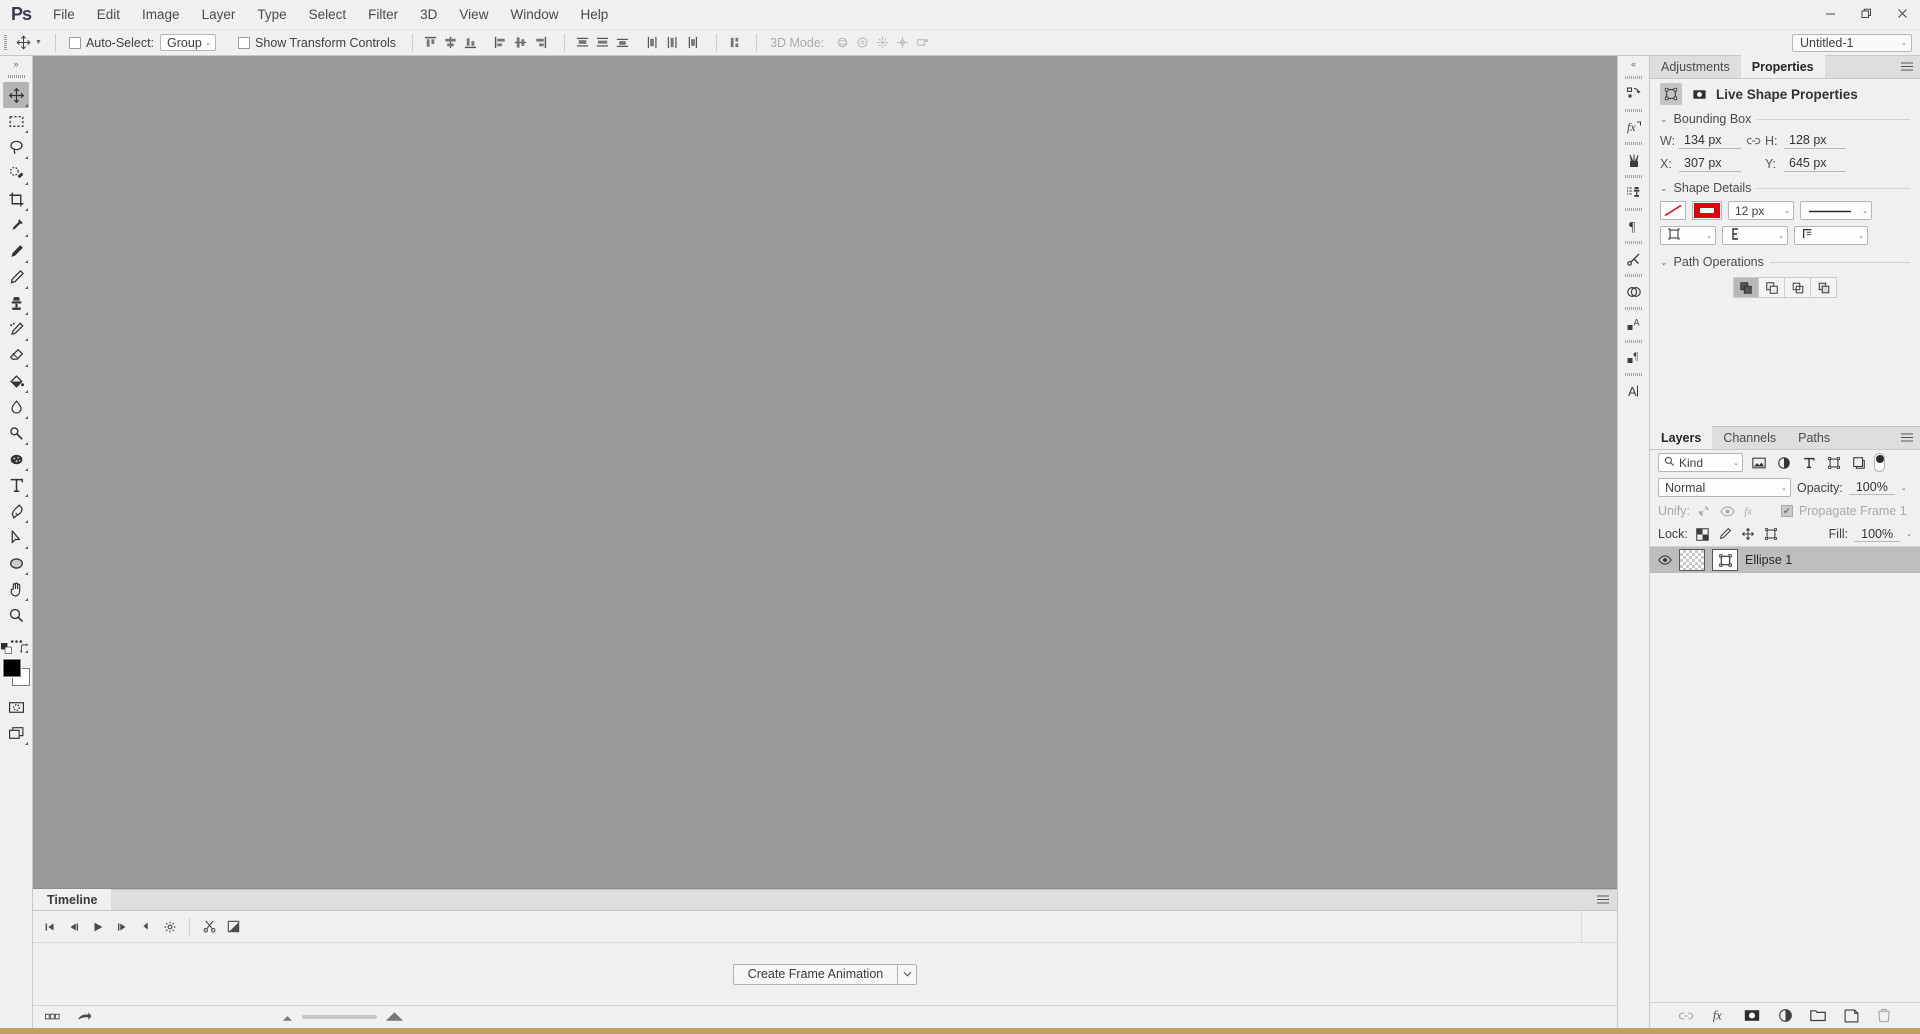 This screenshot has height=1034, width=1920. I want to click on distribute-right-edges-icon, so click(692, 43).